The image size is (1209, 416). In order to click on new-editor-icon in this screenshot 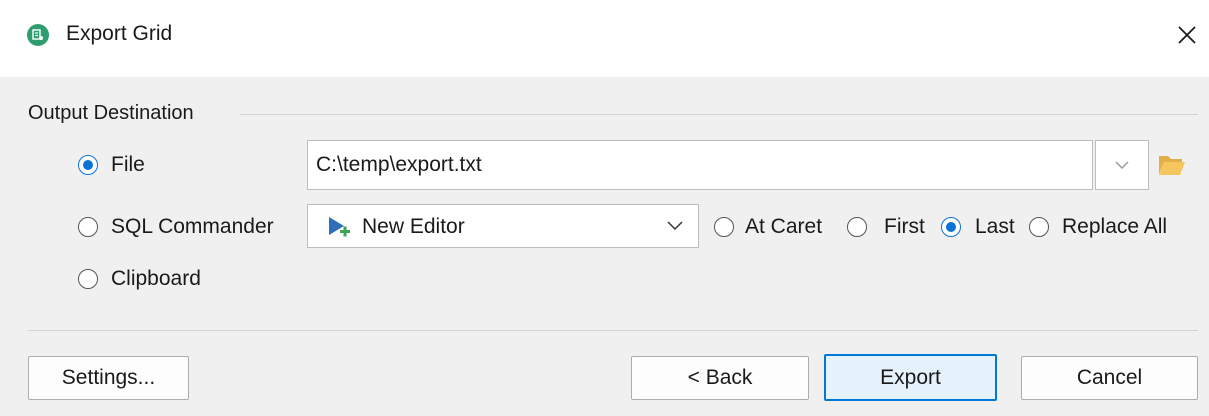, I will do `click(339, 227)`.